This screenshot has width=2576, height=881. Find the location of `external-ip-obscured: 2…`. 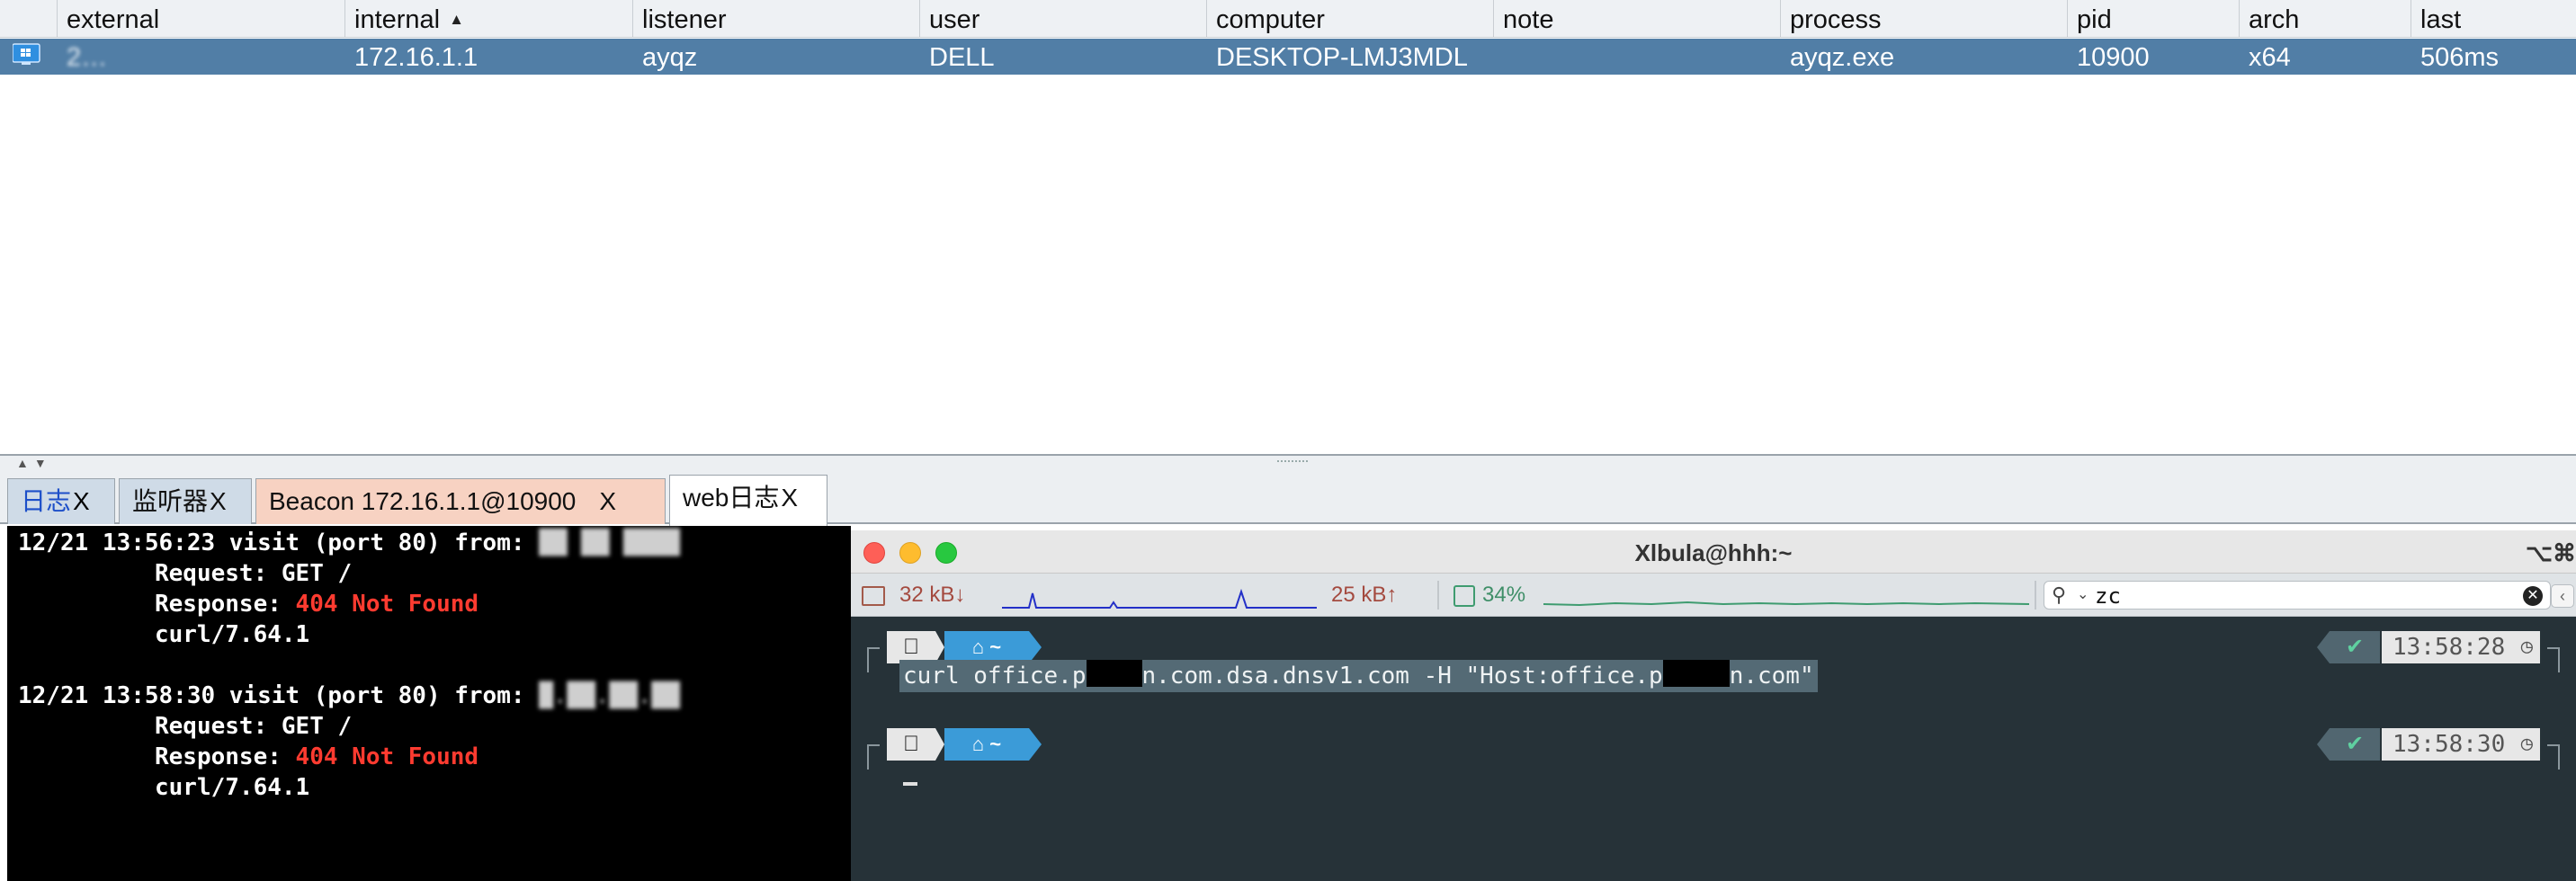

external-ip-obscured: 2… is located at coordinates (87, 58).